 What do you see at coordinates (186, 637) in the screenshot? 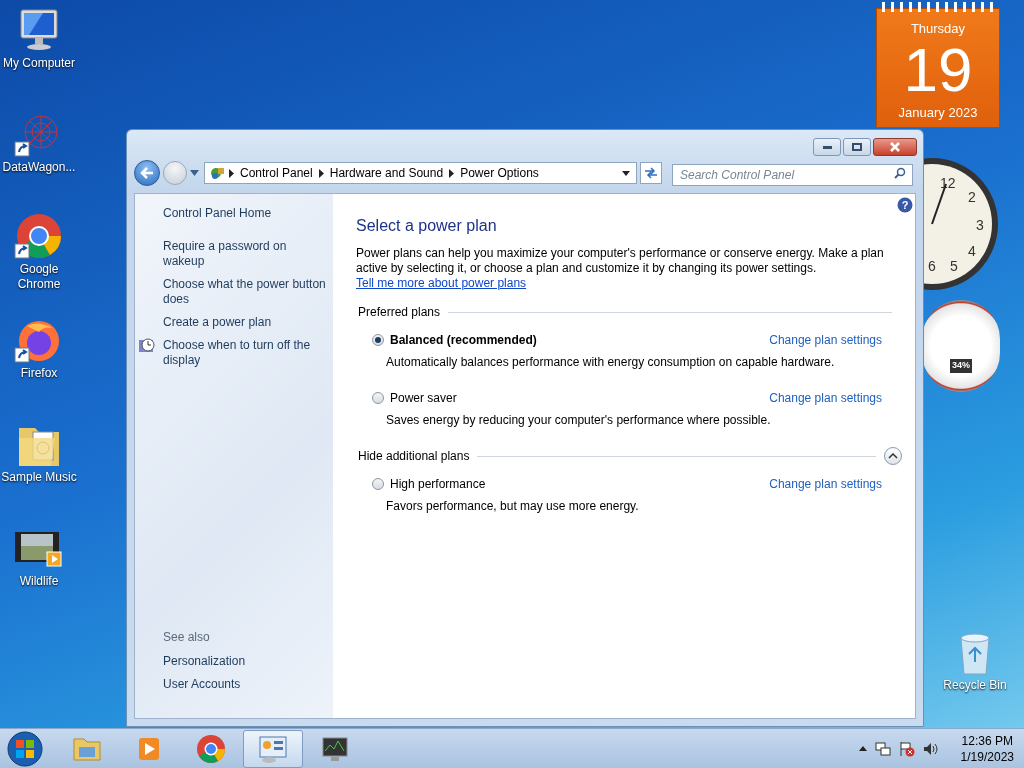
I see `see-also-heading: See also` at bounding box center [186, 637].